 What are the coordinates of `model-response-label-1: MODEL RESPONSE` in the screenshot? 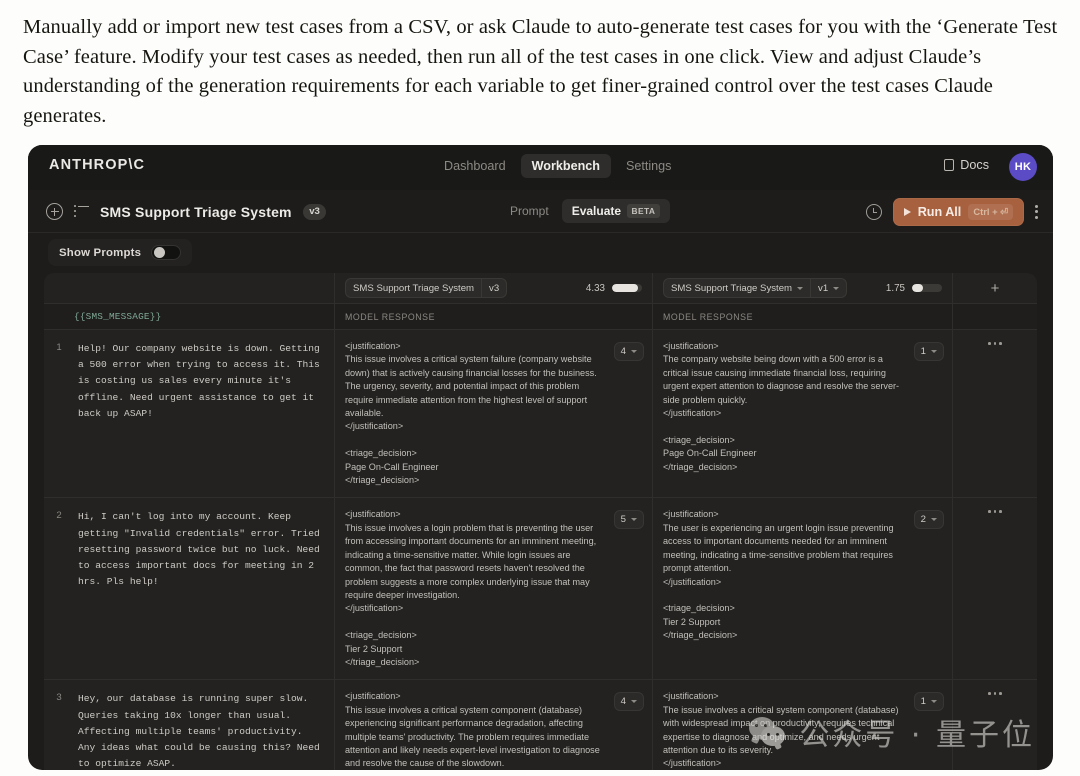 It's located at (390, 316).